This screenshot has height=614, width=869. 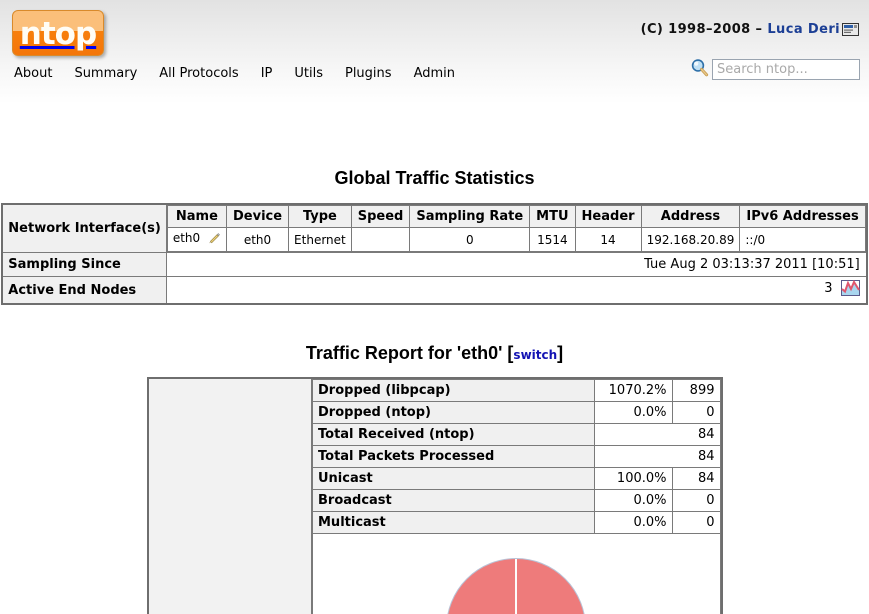 What do you see at coordinates (696, 522) in the screenshot?
I see `stat-value-multicast: 0` at bounding box center [696, 522].